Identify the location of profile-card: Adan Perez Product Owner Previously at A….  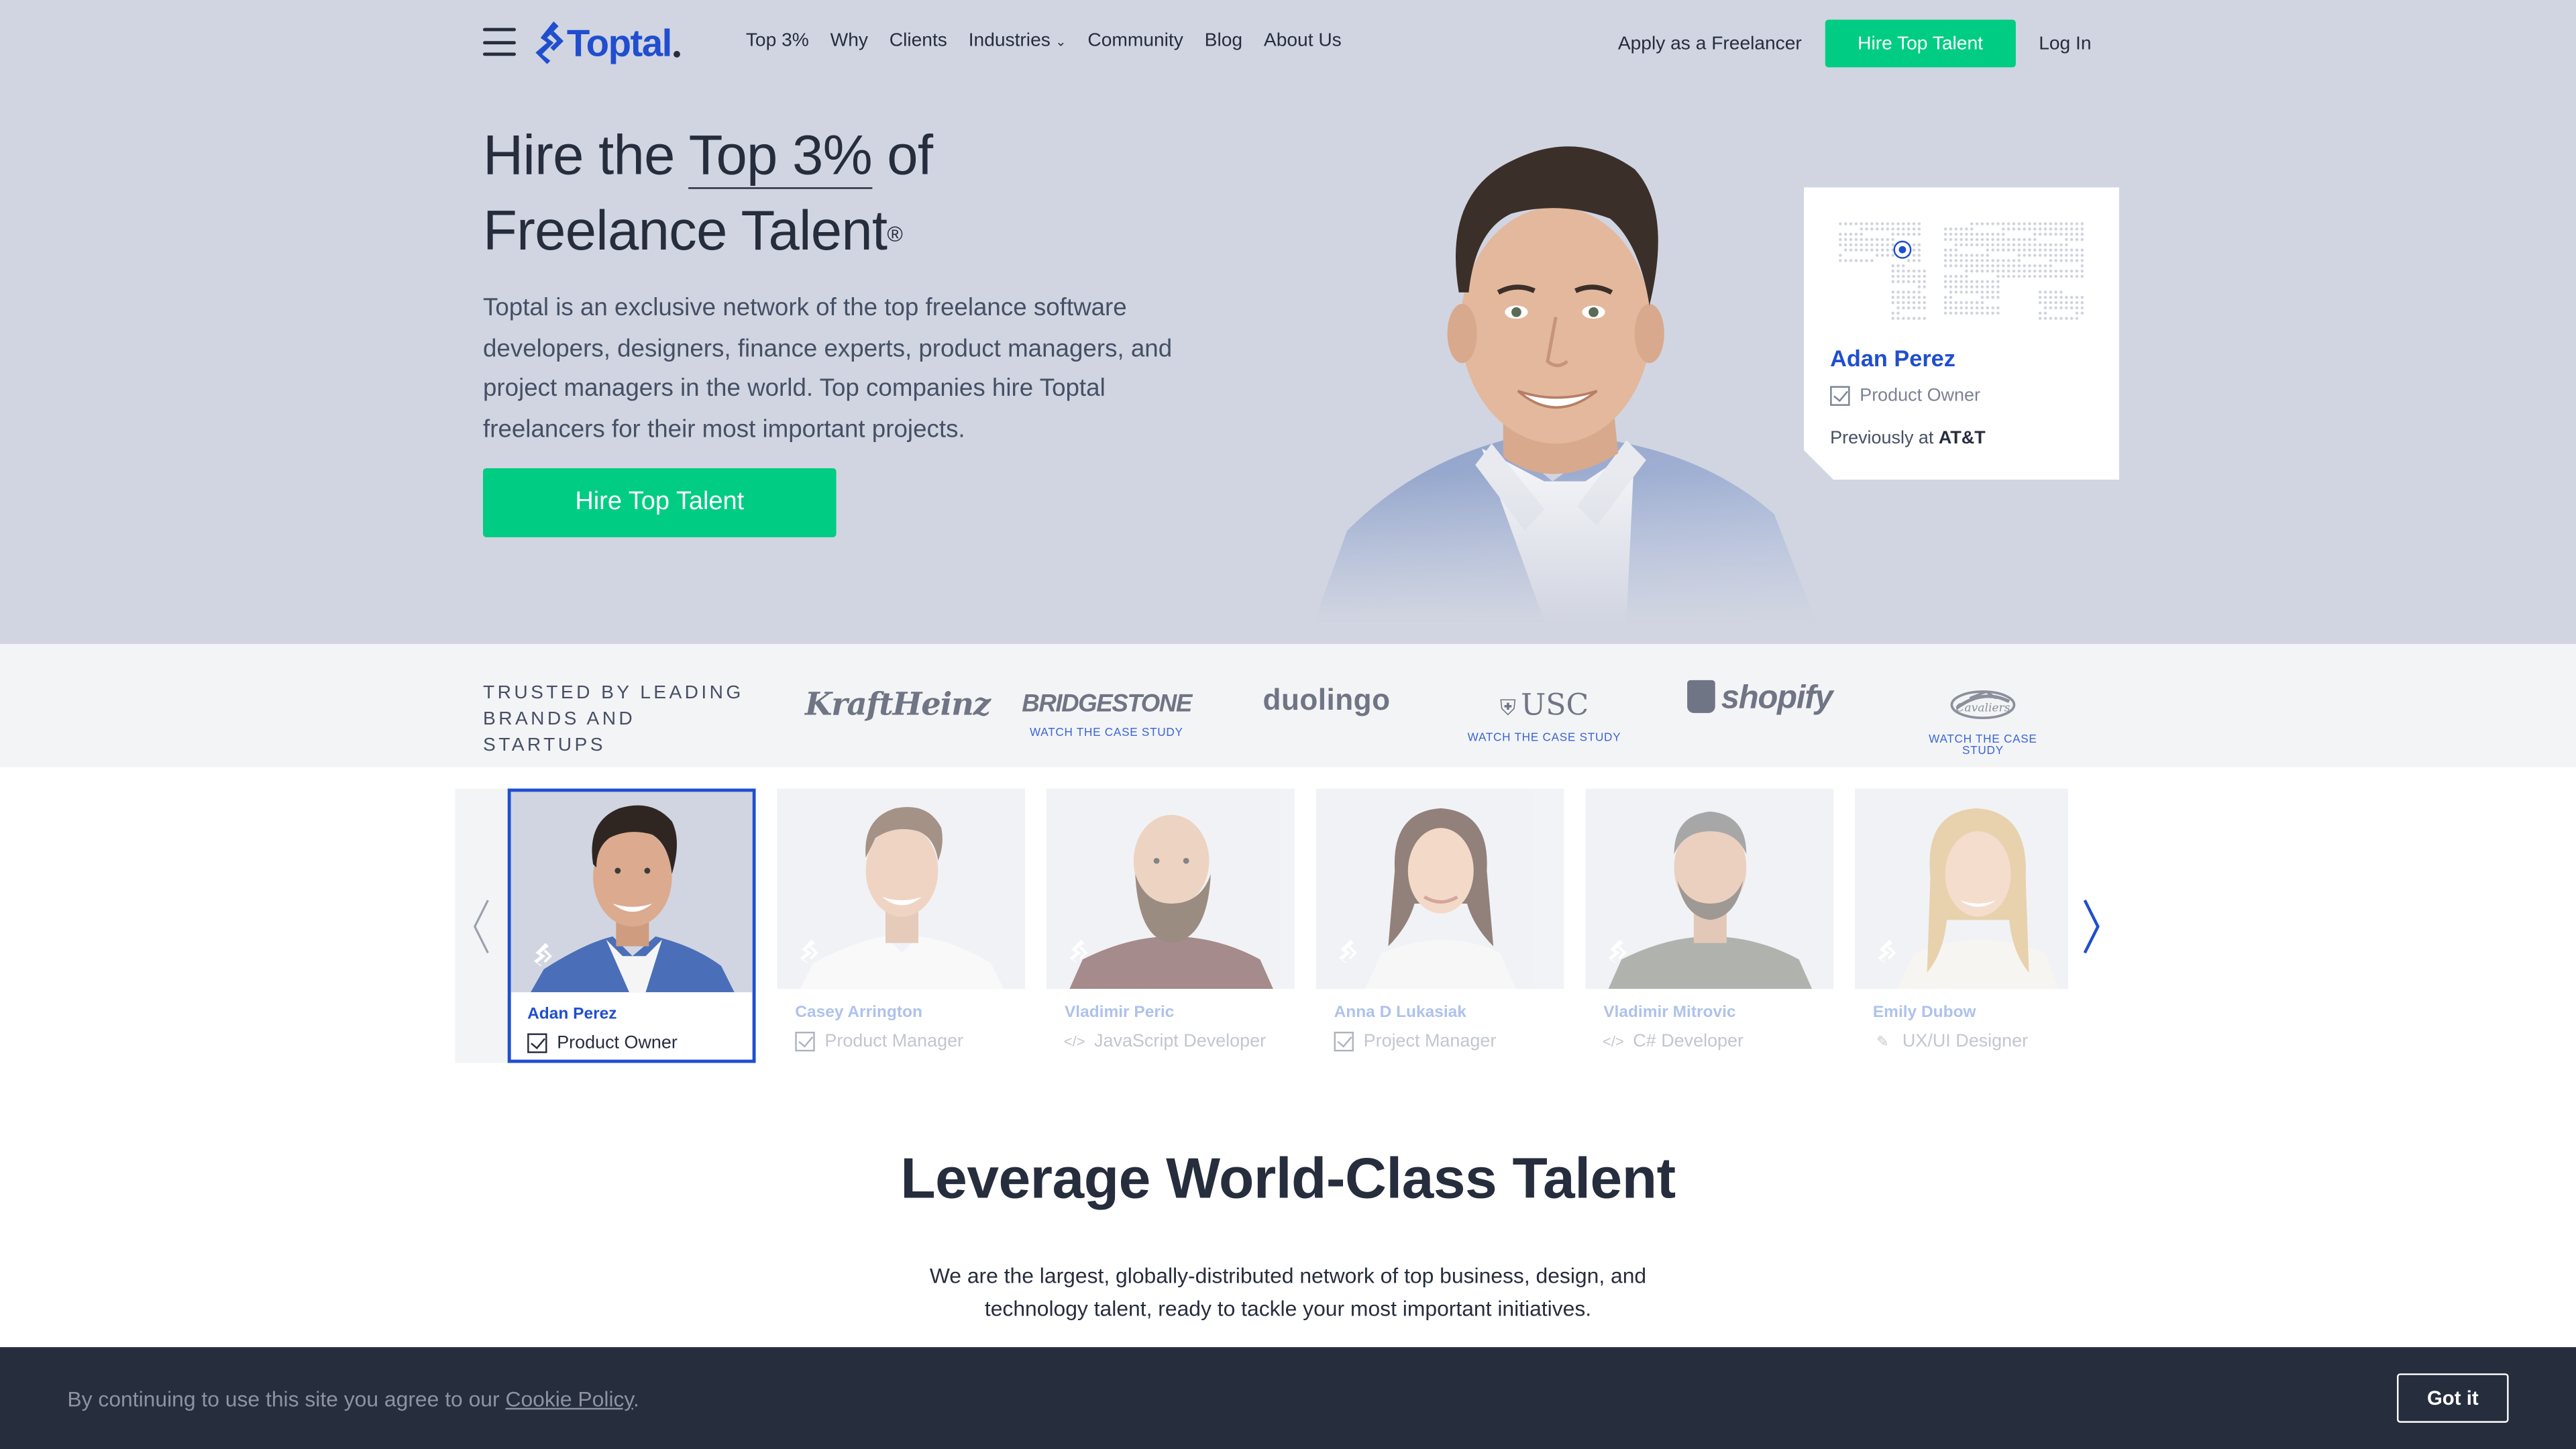
(1961, 333).